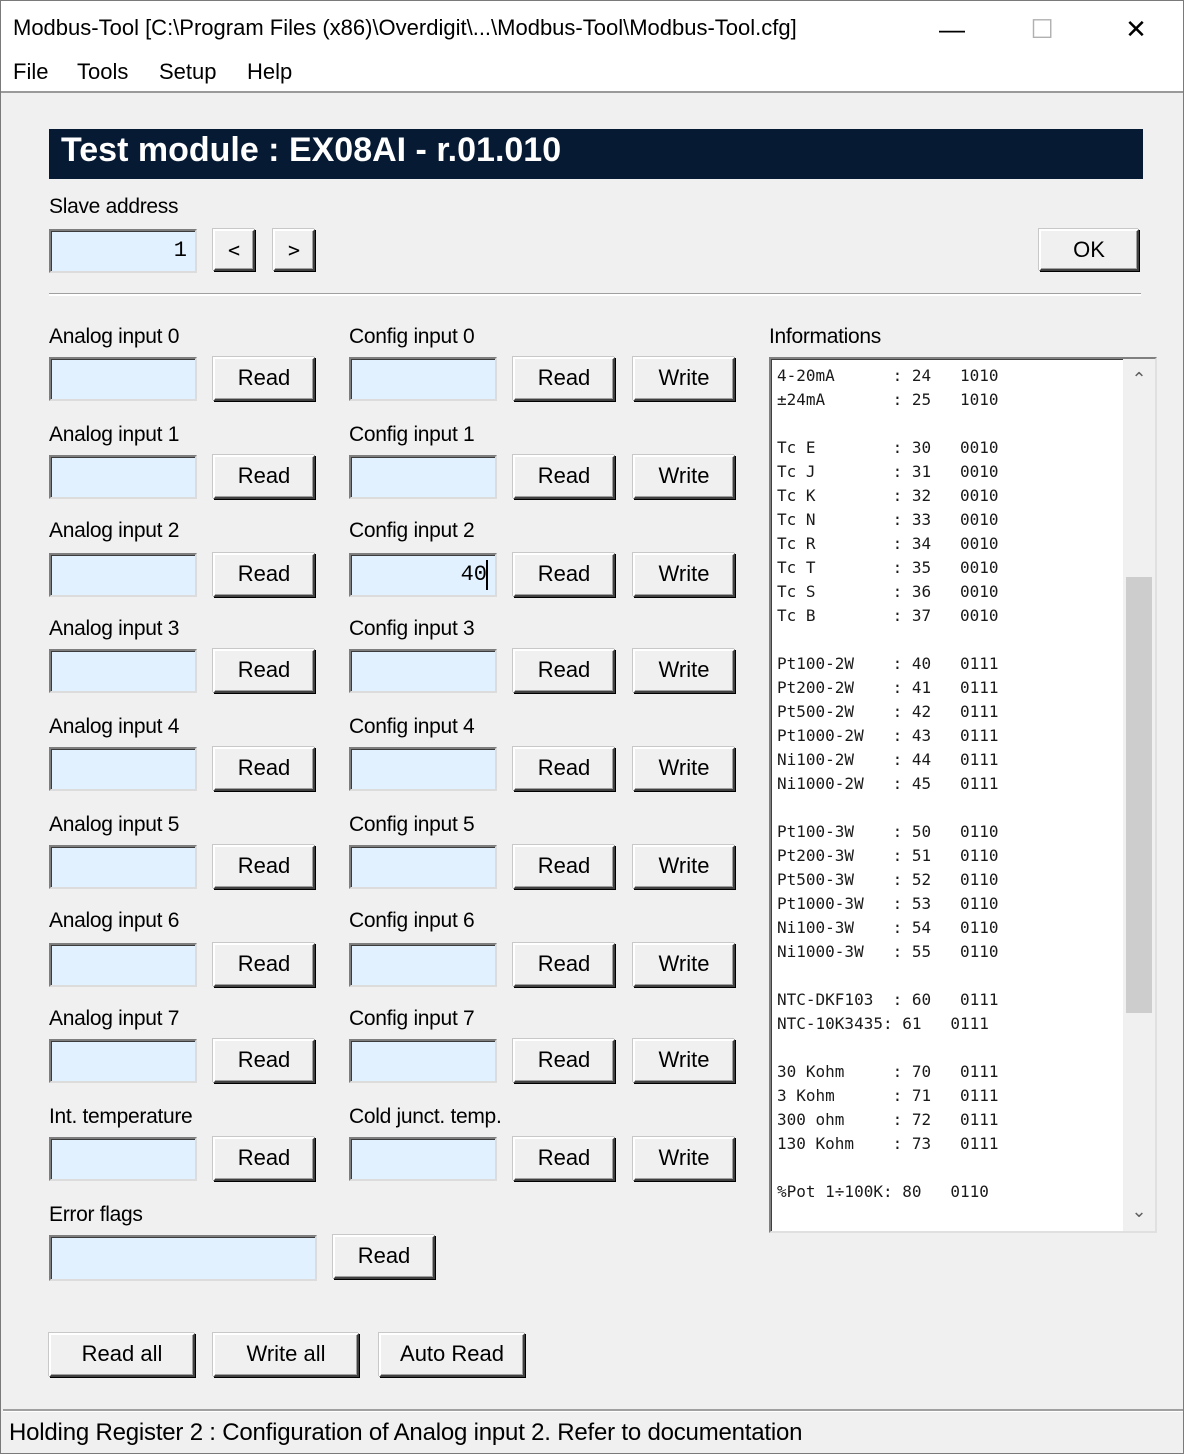 The height and width of the screenshot is (1454, 1184). Describe the element at coordinates (114, 336) in the screenshot. I see `analog-input-label: Analog input 0` at that location.